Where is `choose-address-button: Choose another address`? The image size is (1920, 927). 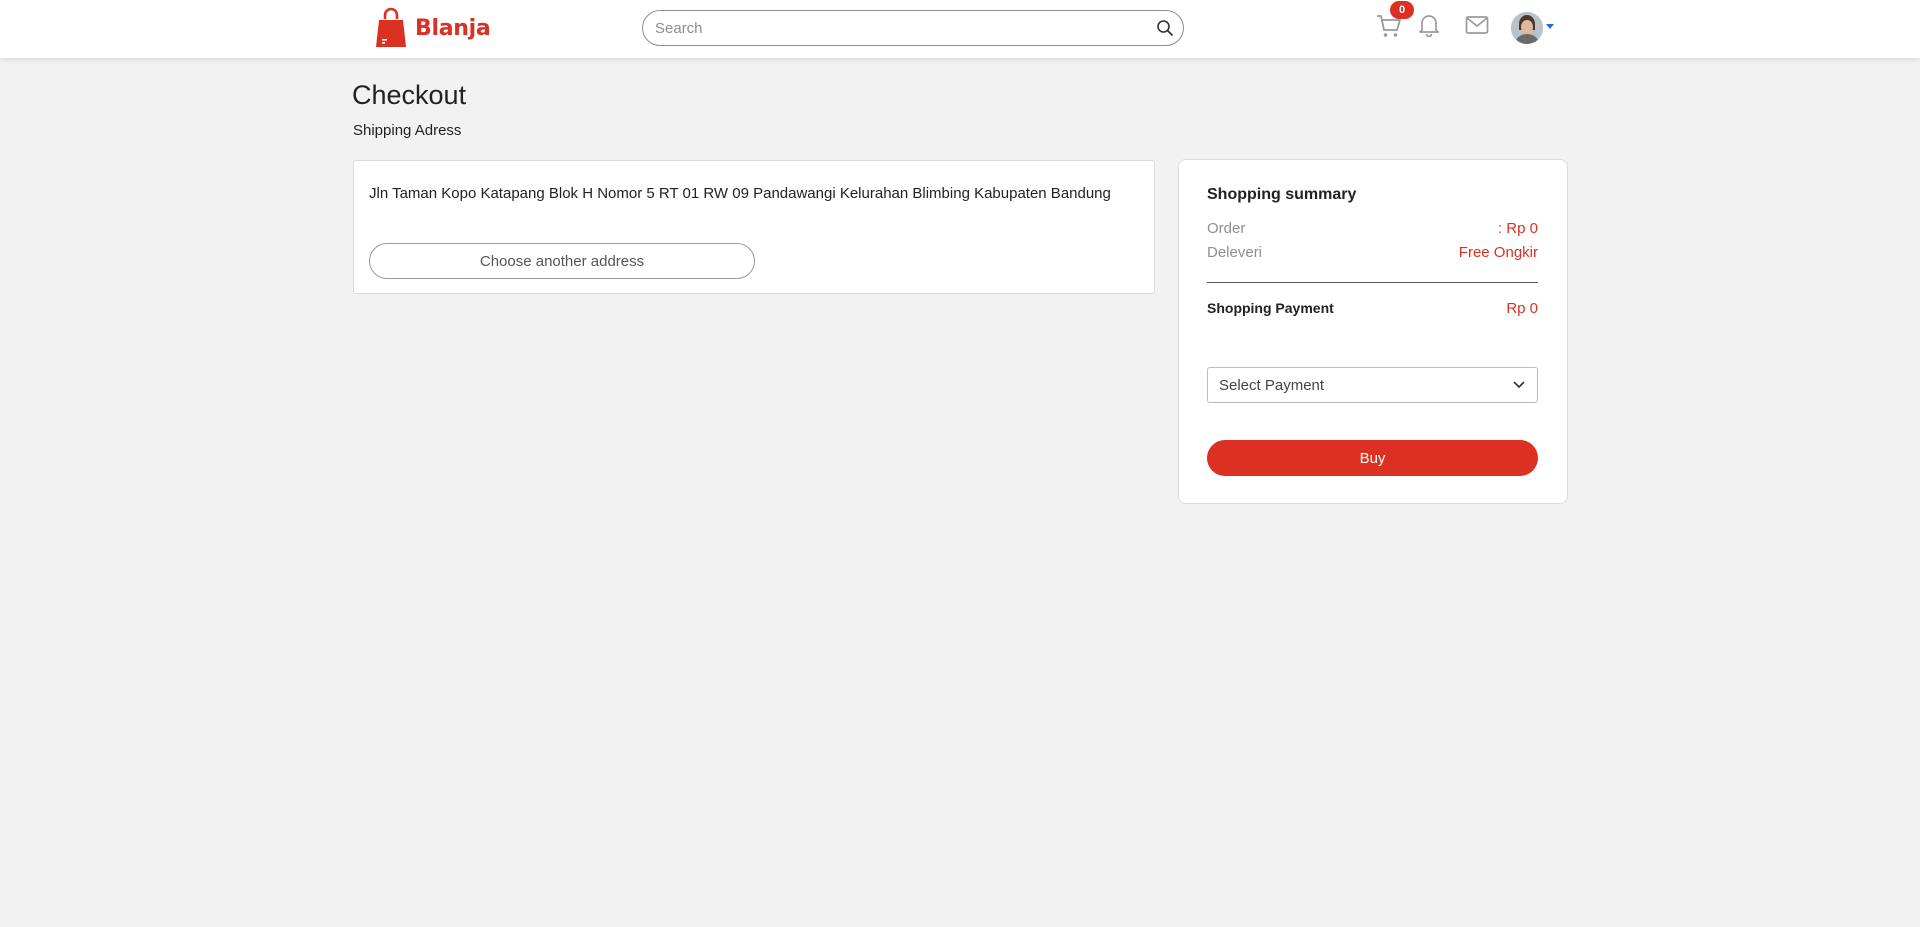 choose-address-button: Choose another address is located at coordinates (562, 261).